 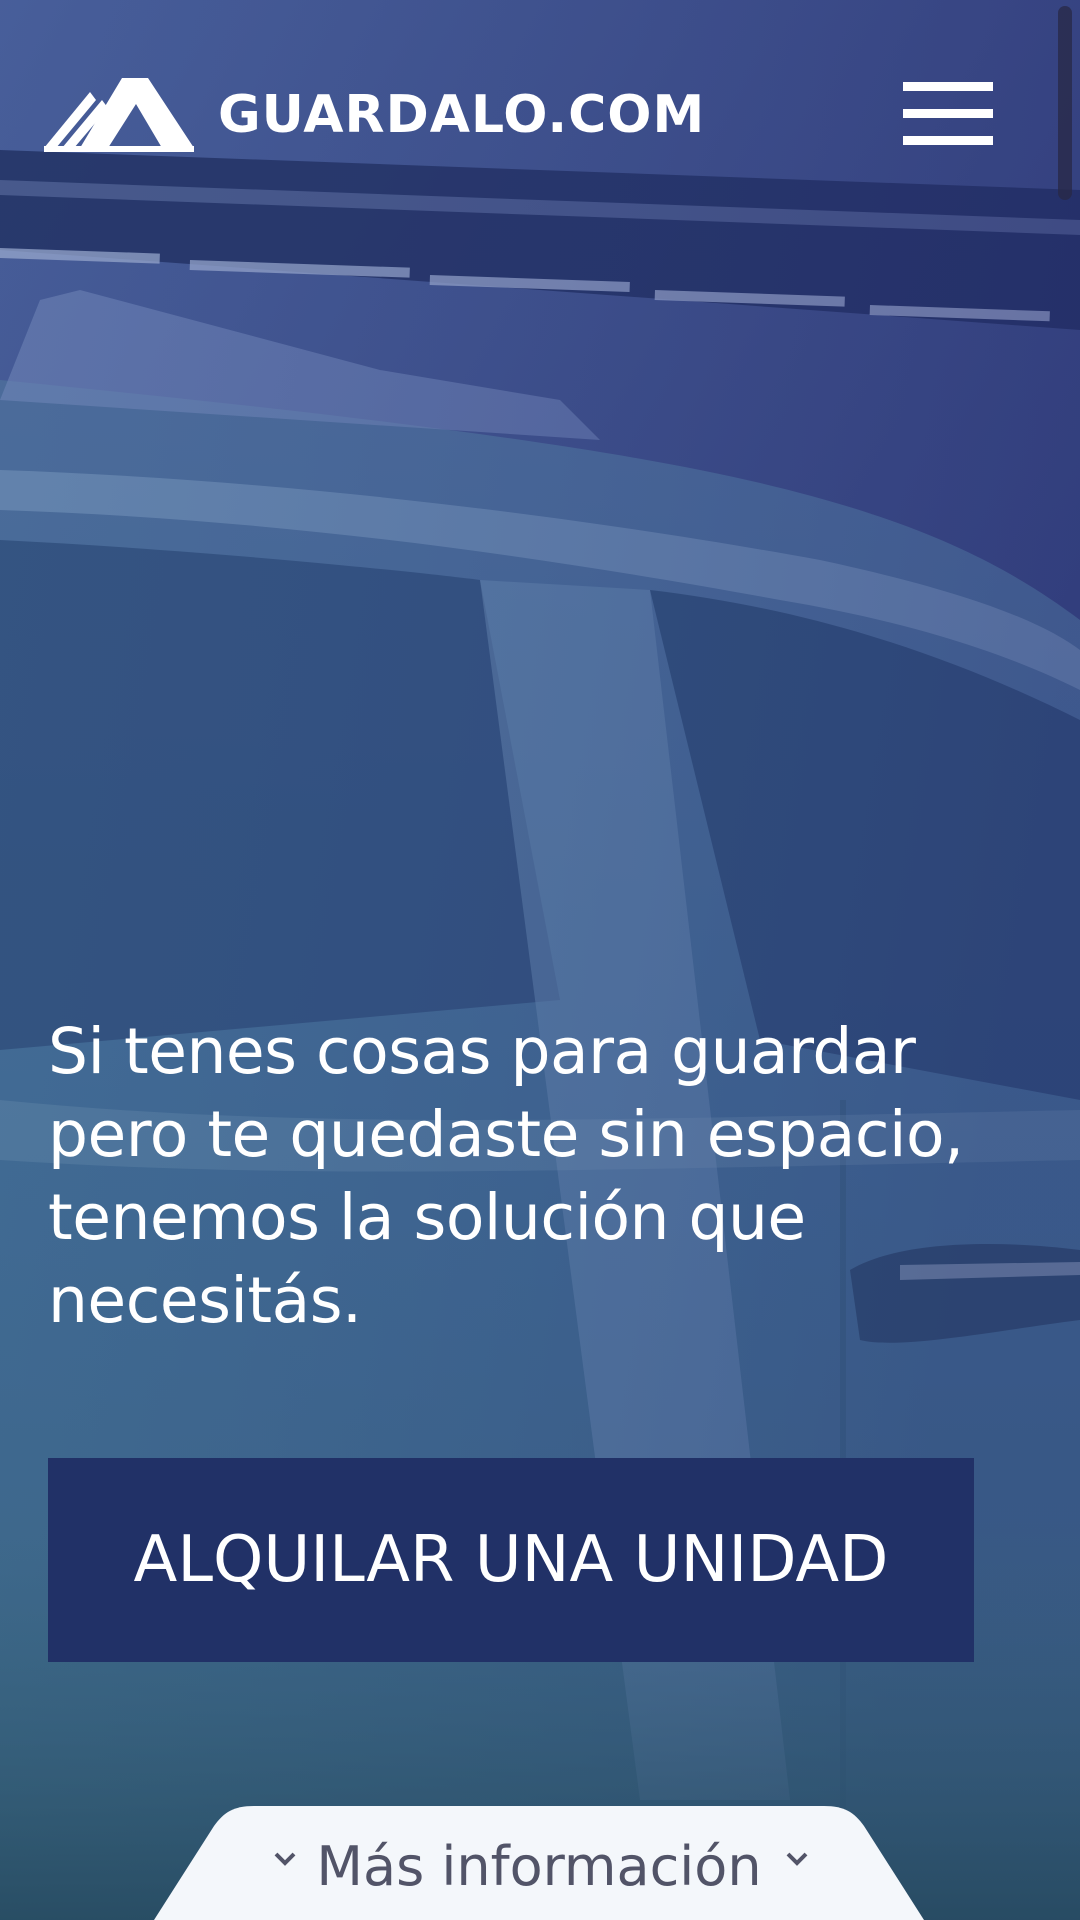 What do you see at coordinates (1065, 103) in the screenshot?
I see `scrollbar-thumb` at bounding box center [1065, 103].